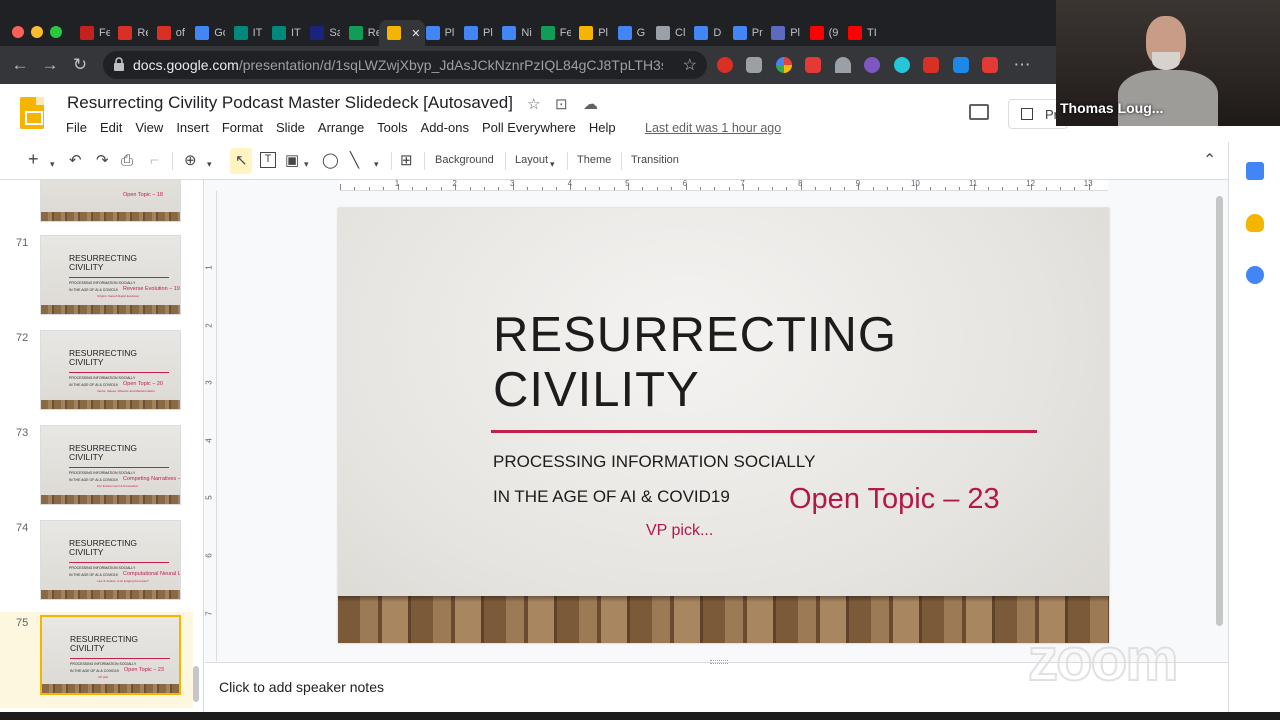 Image resolution: width=1280 pixels, height=720 pixels. What do you see at coordinates (859, 33) in the screenshot?
I see `browser-tab: TI` at bounding box center [859, 33].